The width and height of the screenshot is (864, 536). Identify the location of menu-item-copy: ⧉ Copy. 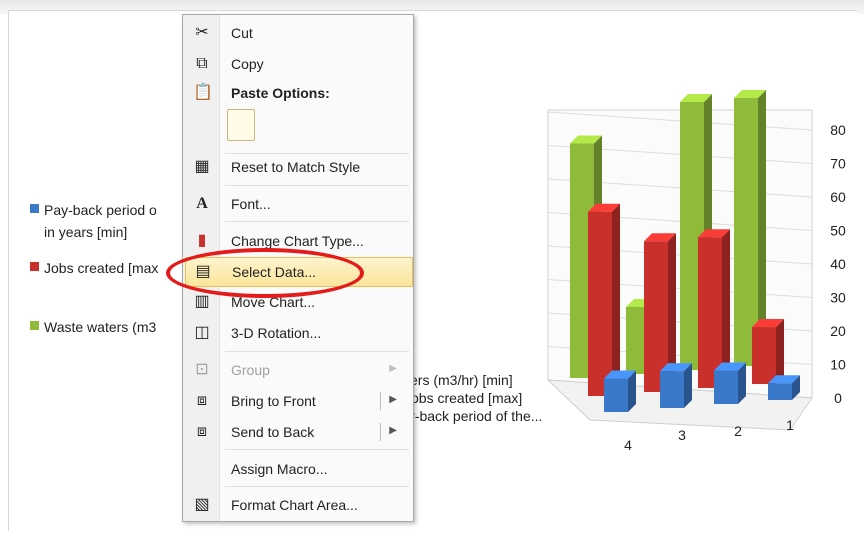
(298, 64).